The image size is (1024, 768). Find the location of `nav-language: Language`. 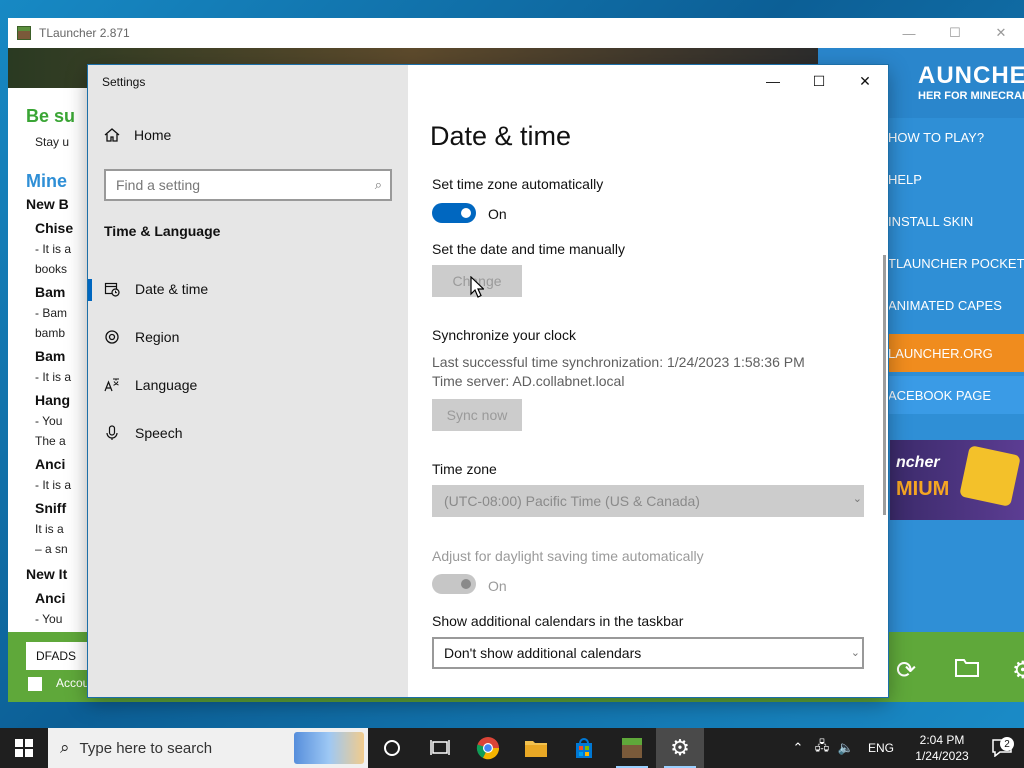

nav-language: Language is located at coordinates (248, 385).